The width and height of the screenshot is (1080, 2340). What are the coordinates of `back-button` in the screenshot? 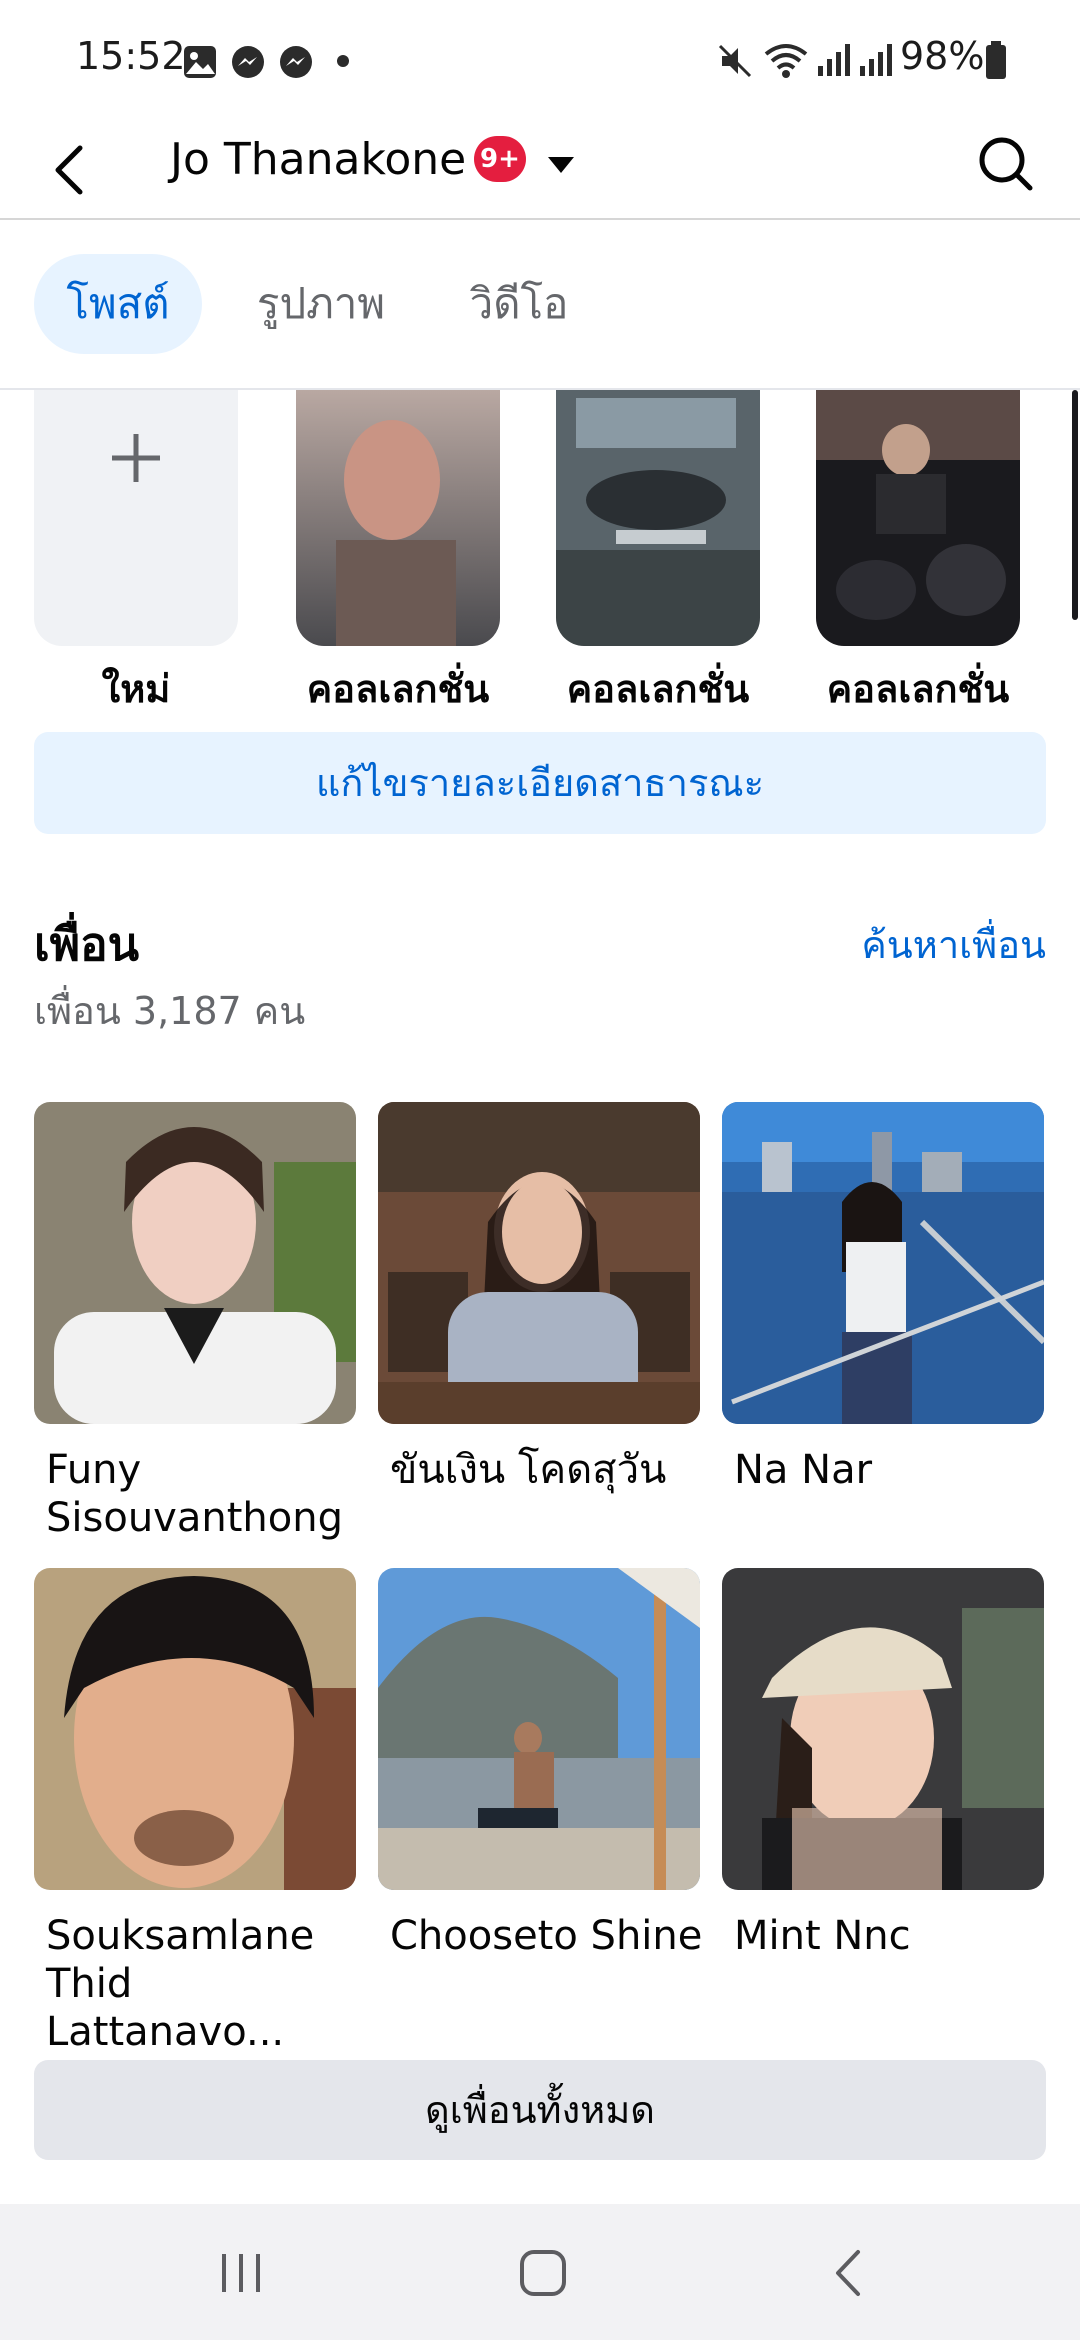 It's located at (75, 170).